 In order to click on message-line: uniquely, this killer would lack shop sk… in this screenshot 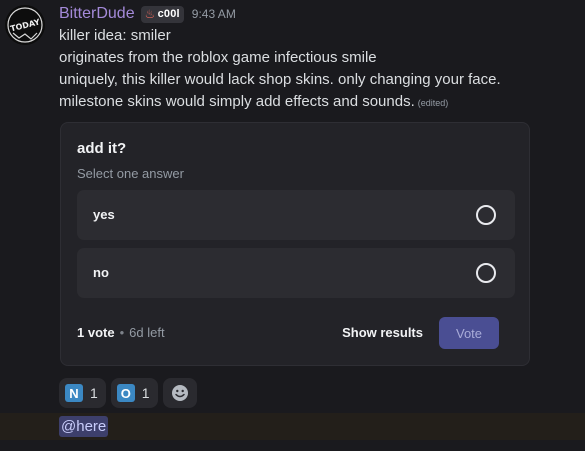, I will do `click(280, 79)`.